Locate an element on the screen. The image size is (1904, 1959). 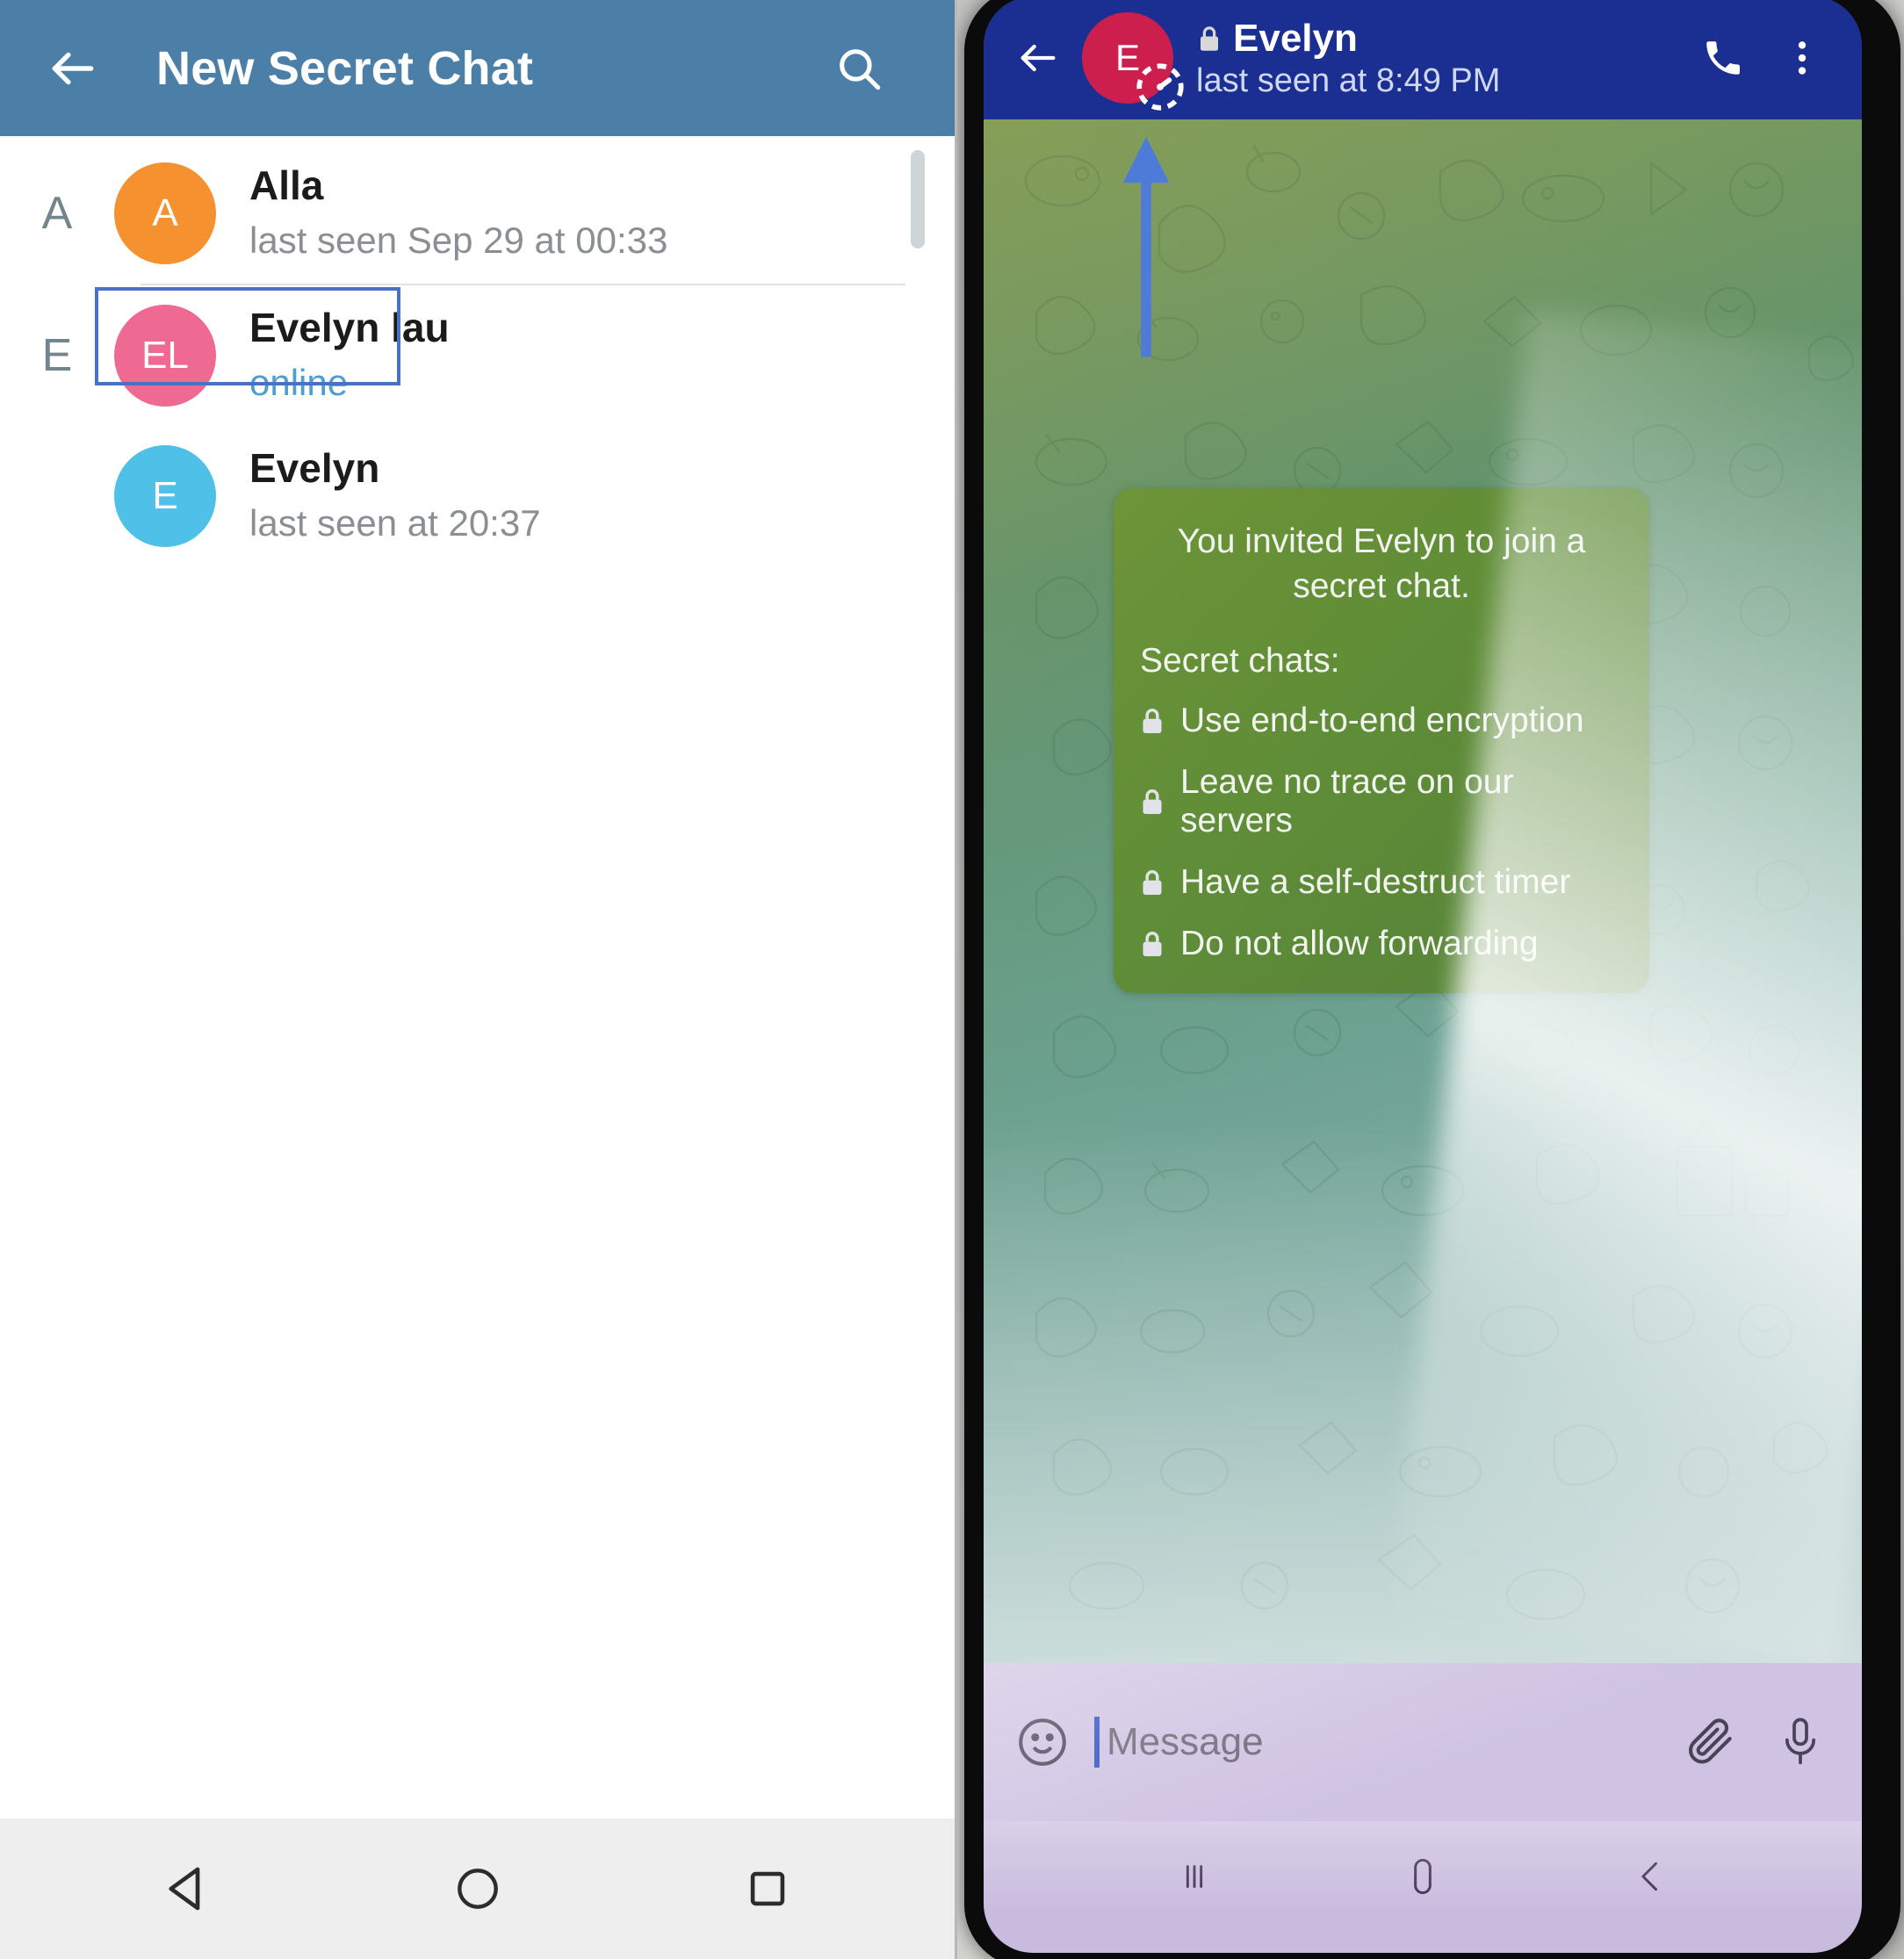
android-nav-bar is located at coordinates (477, 1889).